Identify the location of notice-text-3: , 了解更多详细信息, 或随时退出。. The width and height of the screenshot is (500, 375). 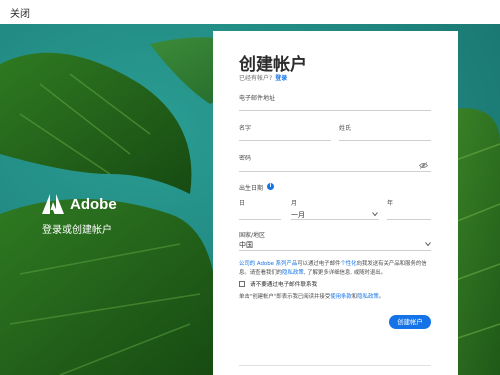
(345, 273).